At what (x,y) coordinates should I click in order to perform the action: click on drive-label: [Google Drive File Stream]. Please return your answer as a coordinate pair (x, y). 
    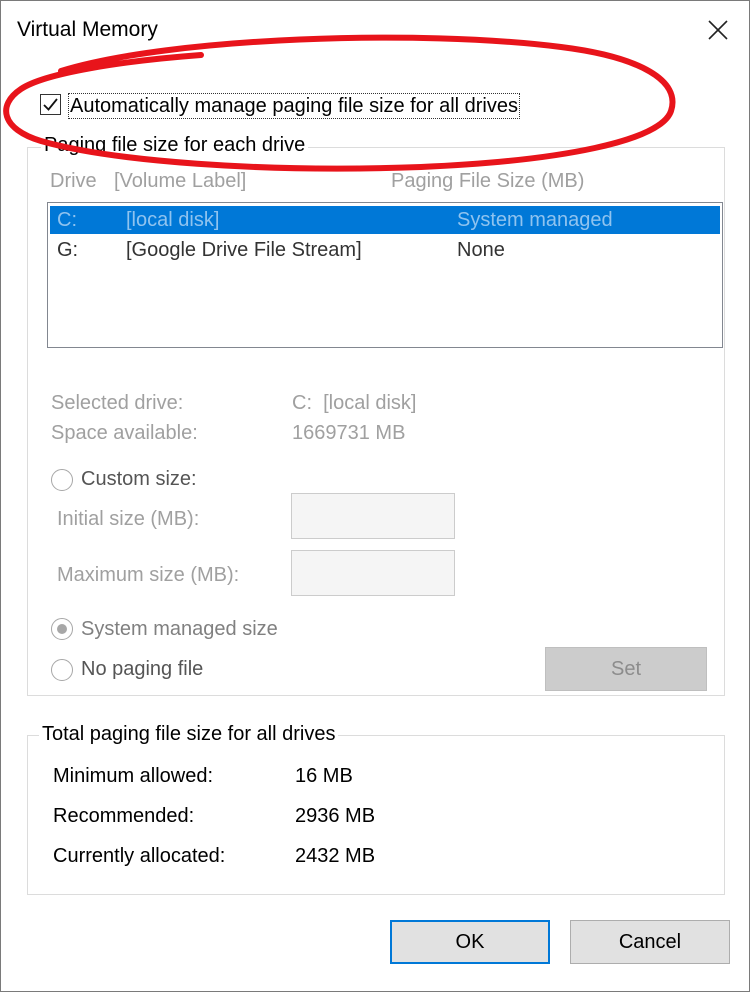
    Looking at the image, I should click on (244, 250).